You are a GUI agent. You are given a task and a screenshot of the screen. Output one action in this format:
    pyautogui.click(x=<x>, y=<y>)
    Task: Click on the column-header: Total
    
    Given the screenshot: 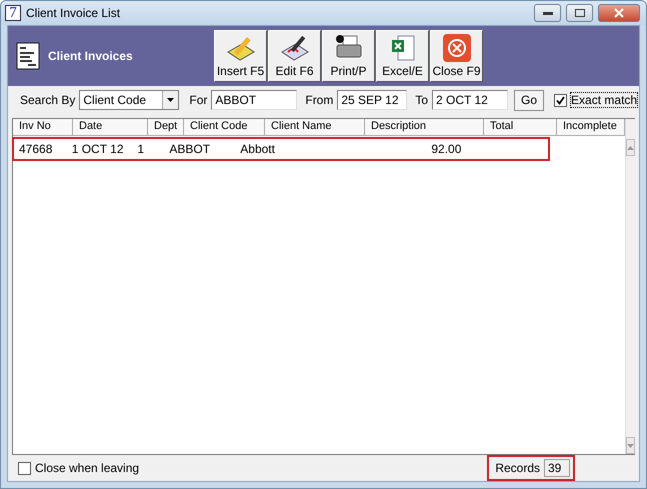 What is the action you would take?
    pyautogui.click(x=520, y=127)
    